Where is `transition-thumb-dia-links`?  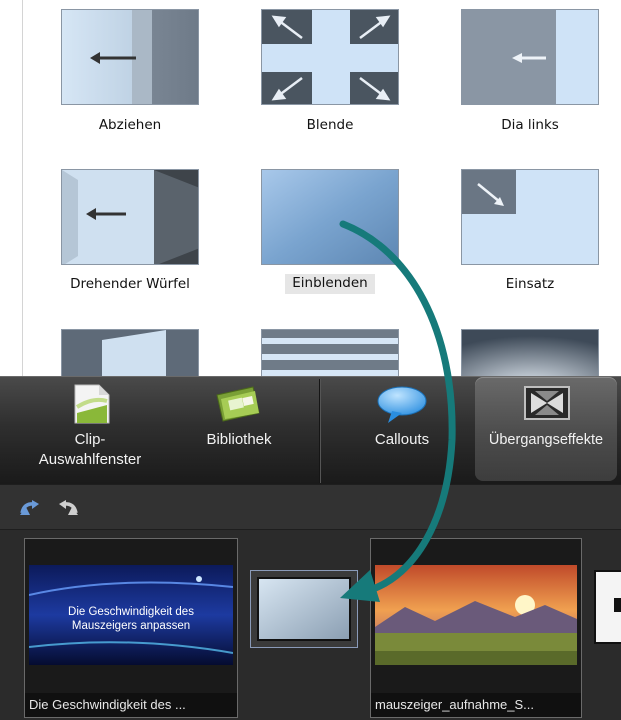 transition-thumb-dia-links is located at coordinates (530, 57).